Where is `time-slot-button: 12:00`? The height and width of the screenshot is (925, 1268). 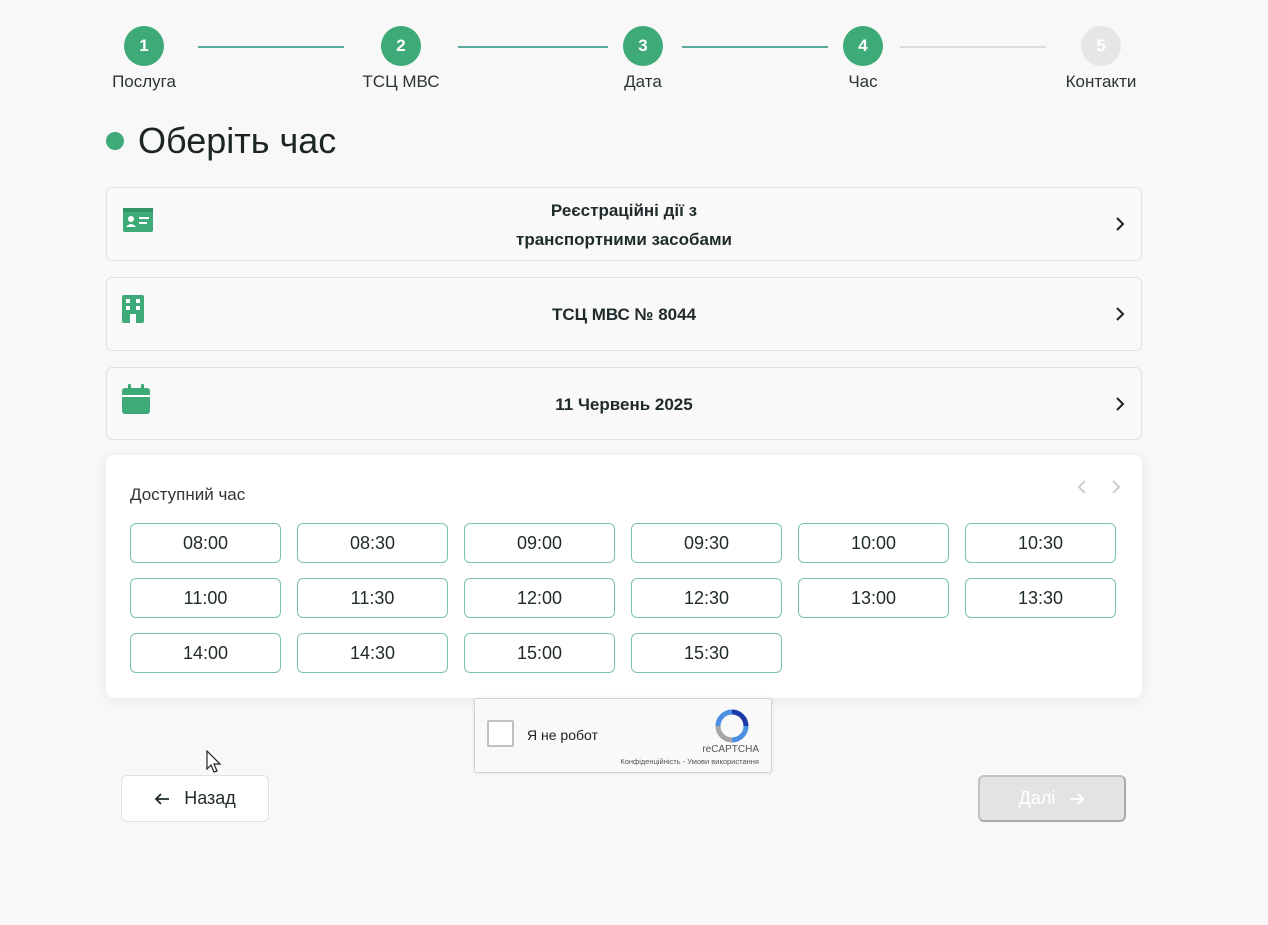 time-slot-button: 12:00 is located at coordinates (539, 598).